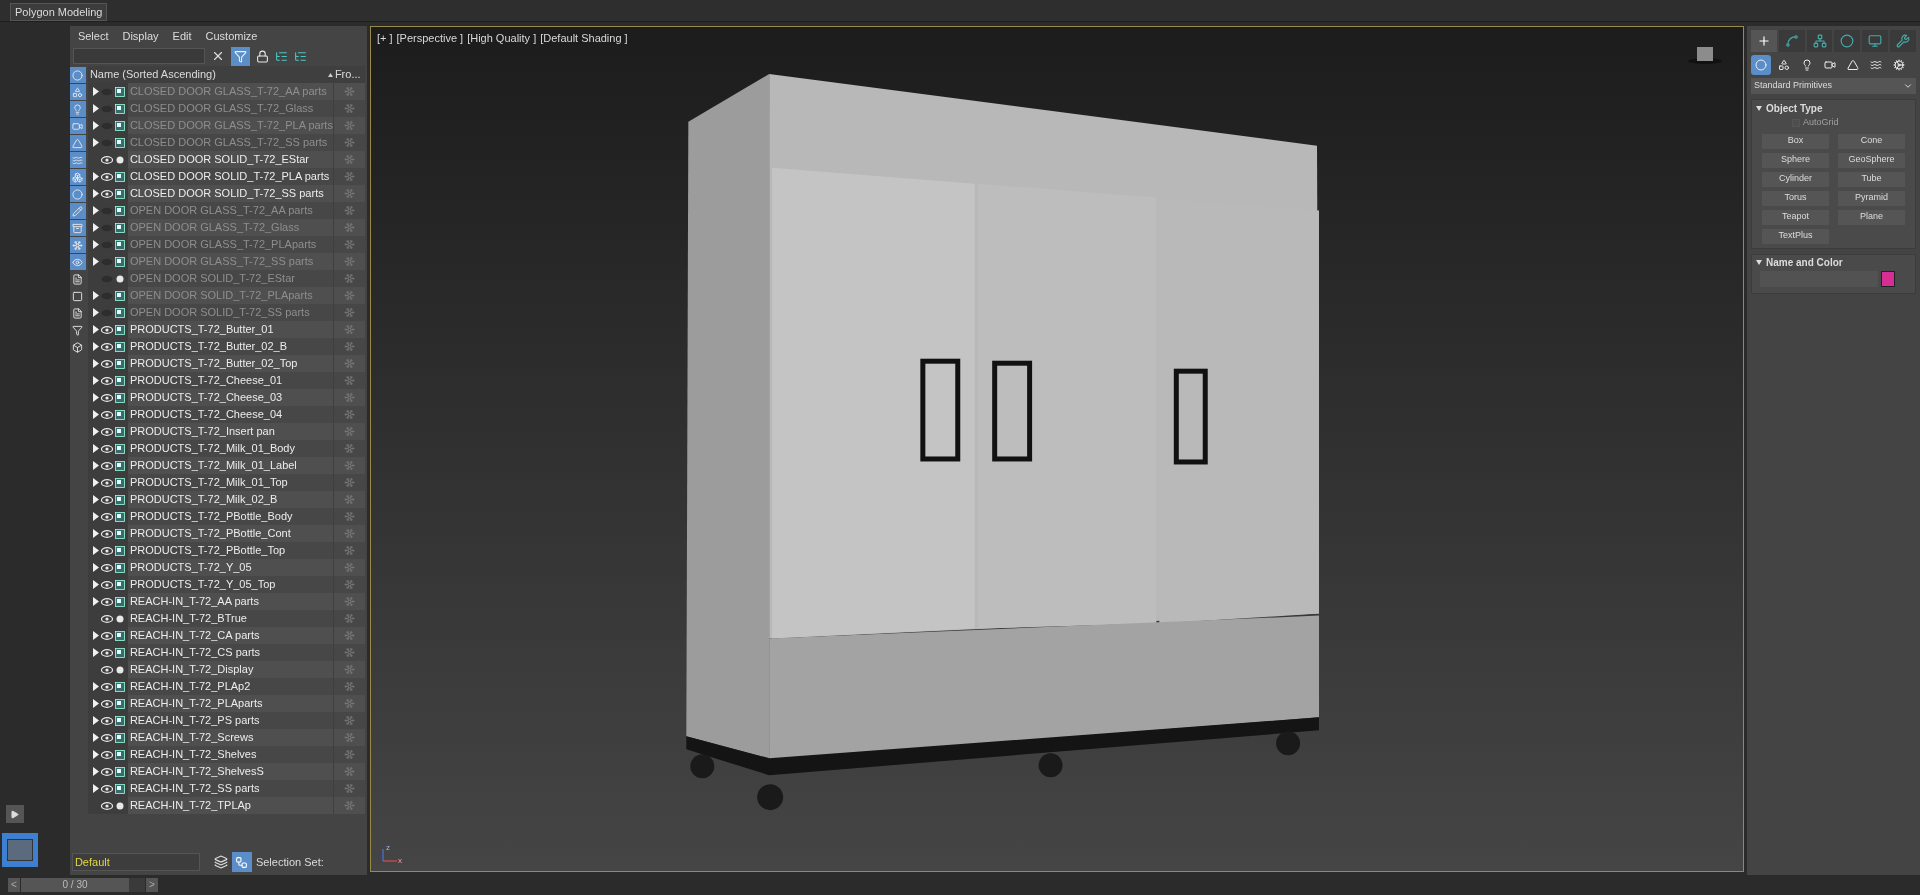 Image resolution: width=1920 pixels, height=895 pixels. Describe the element at coordinates (19, 850) in the screenshot. I see `viewport-thumbnail` at that location.